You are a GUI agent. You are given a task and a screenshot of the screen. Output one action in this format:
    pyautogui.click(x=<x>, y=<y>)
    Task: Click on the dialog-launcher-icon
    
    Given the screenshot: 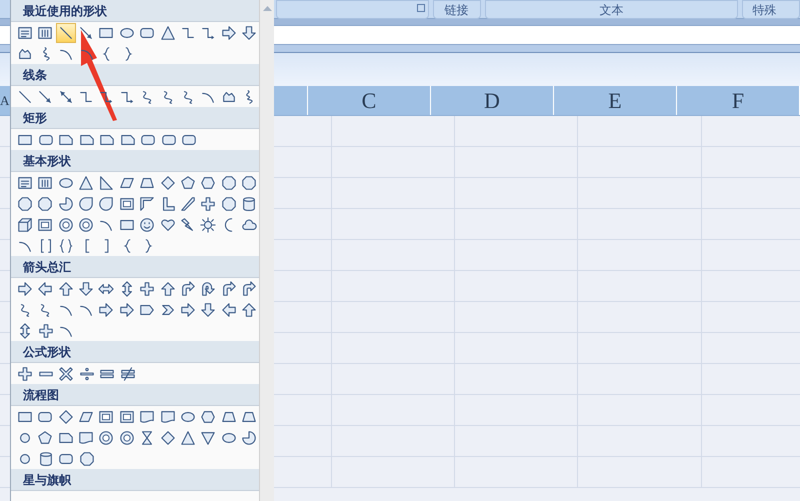 What is the action you would take?
    pyautogui.click(x=420, y=8)
    